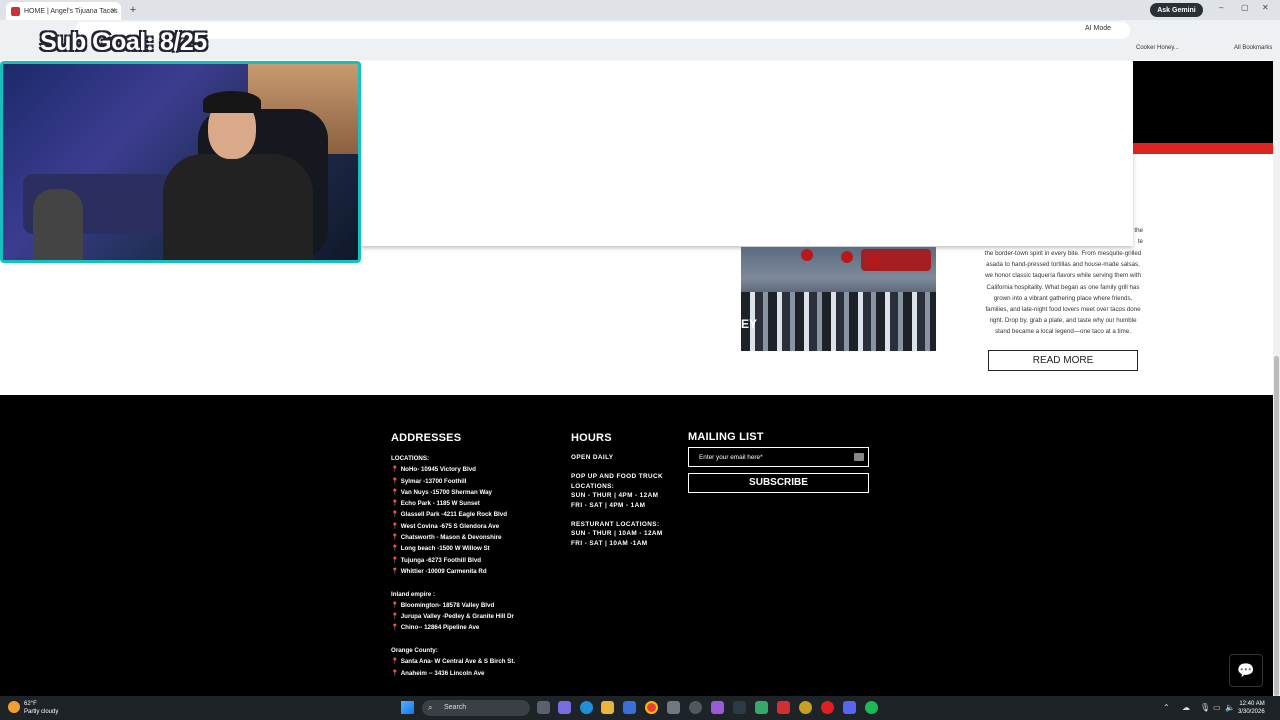  I want to click on volume-icon: 🔈, so click(1230, 707).